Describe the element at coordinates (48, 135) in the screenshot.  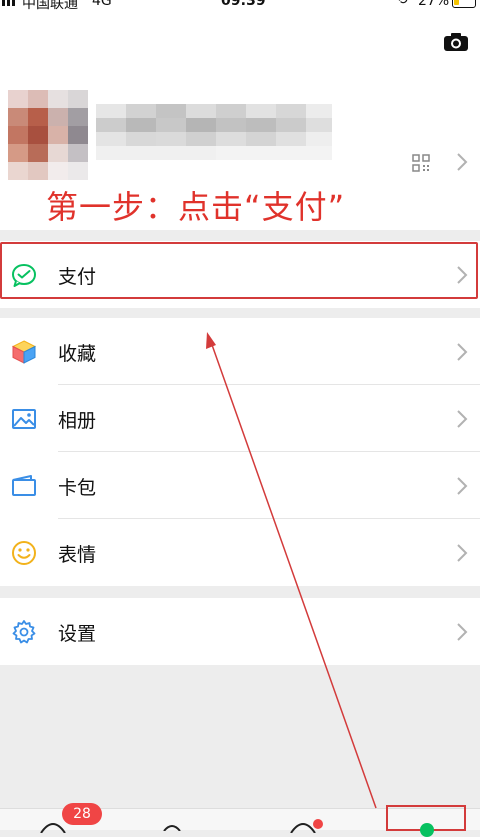
I see `avatar` at that location.